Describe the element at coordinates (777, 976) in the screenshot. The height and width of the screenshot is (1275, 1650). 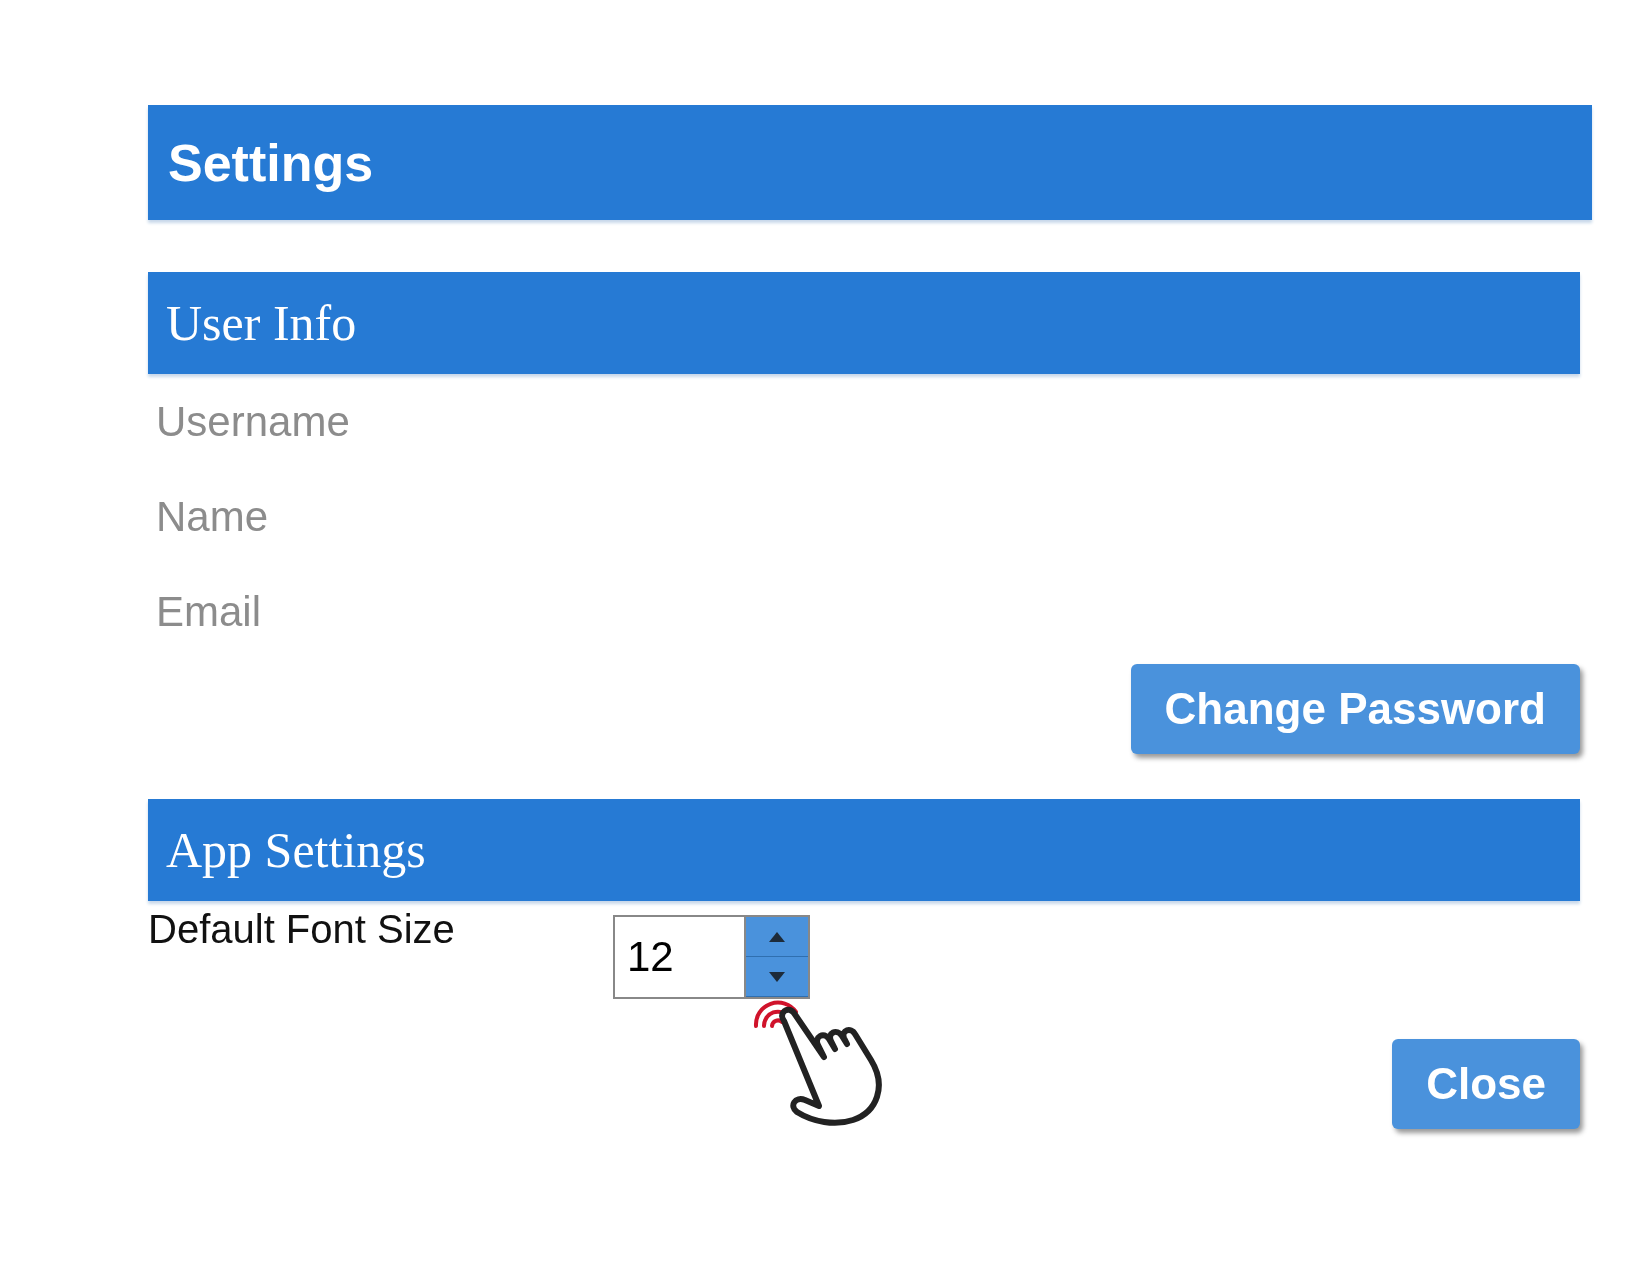
I see `down-arrow-icon` at that location.